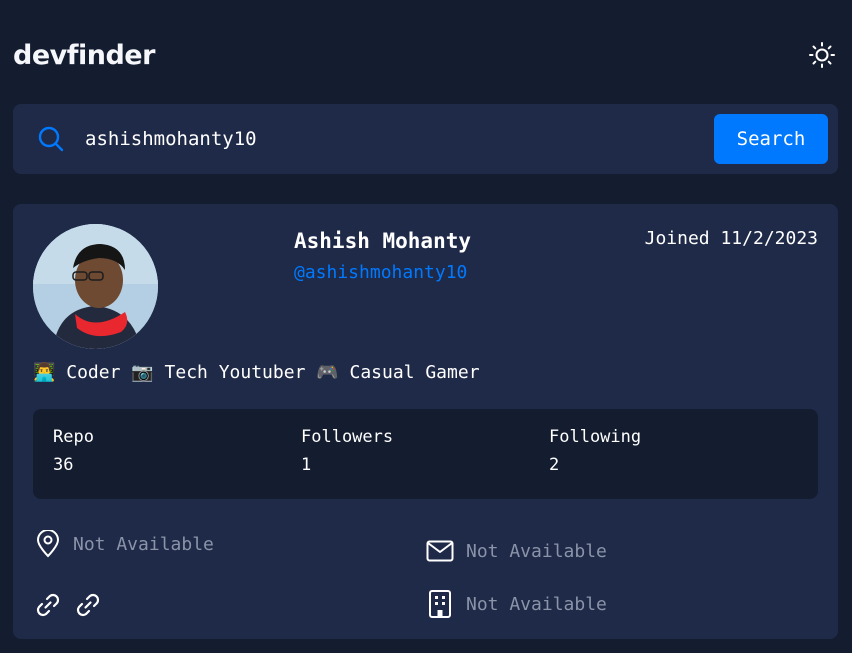 The height and width of the screenshot is (653, 852). Describe the element at coordinates (731, 238) in the screenshot. I see `joined-date: Joined 11/2/2023` at that location.